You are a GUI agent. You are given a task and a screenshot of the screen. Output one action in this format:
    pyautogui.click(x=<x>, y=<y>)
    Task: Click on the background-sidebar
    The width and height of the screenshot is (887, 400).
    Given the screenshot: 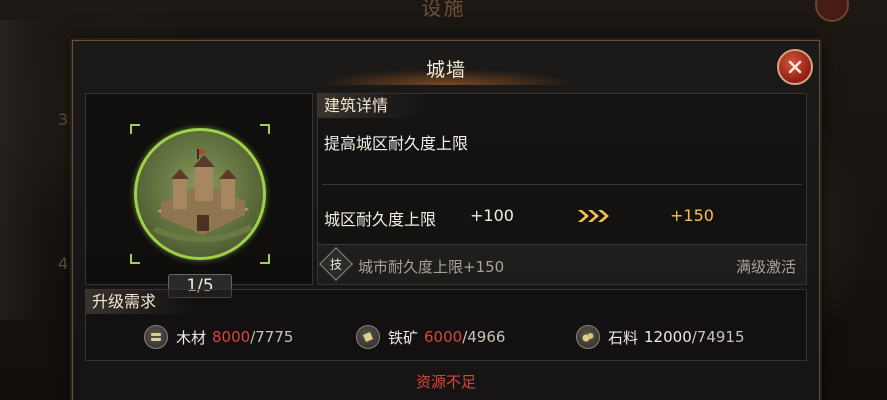 What is the action you would take?
    pyautogui.click(x=22, y=170)
    